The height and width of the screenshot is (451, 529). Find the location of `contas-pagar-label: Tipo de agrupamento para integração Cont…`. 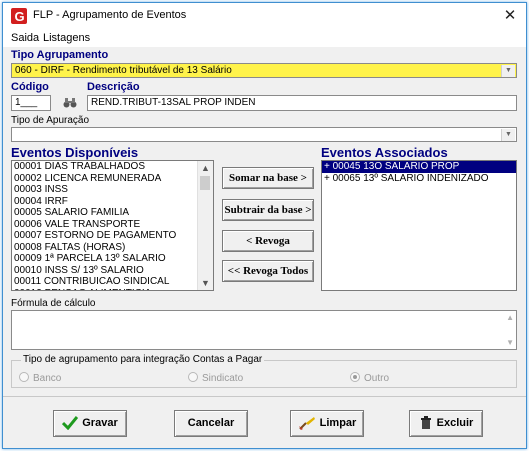

contas-pagar-label: Tipo de agrupamento para integração Cont… is located at coordinates (143, 359).